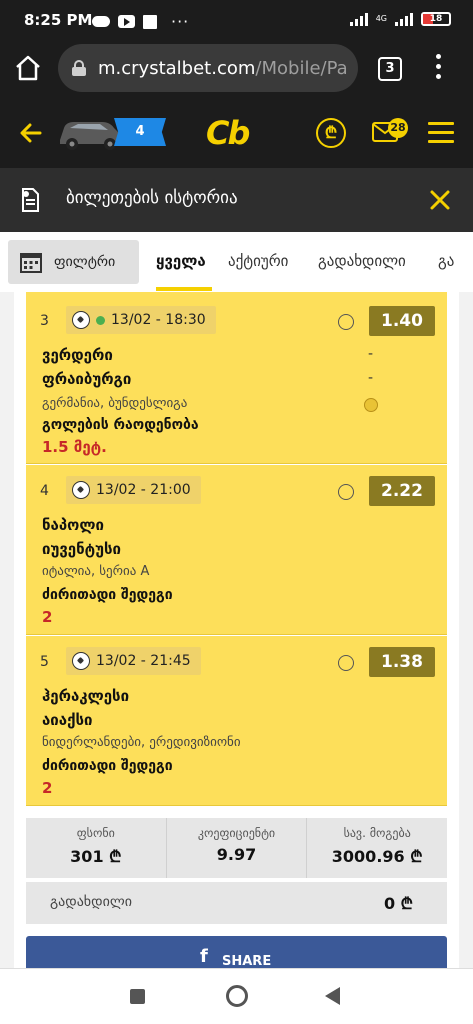 This screenshot has width=473, height=1024. I want to click on filter-button: ფილტრი, so click(73, 262).